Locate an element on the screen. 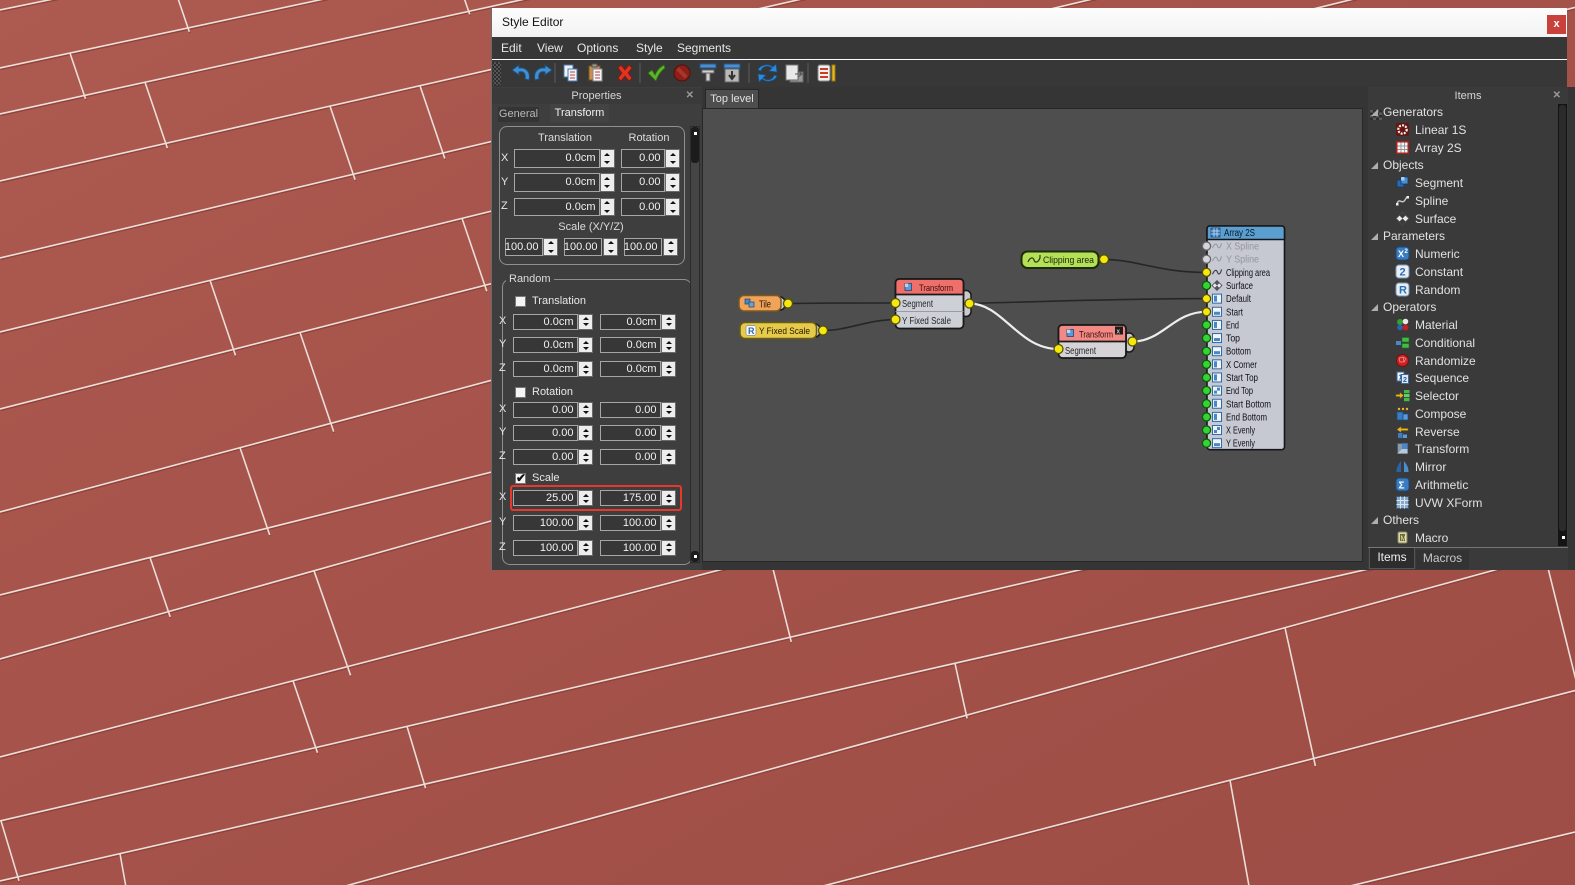 The height and width of the screenshot is (885, 1575). svg-text: X Evenly is located at coordinates (1240, 430).